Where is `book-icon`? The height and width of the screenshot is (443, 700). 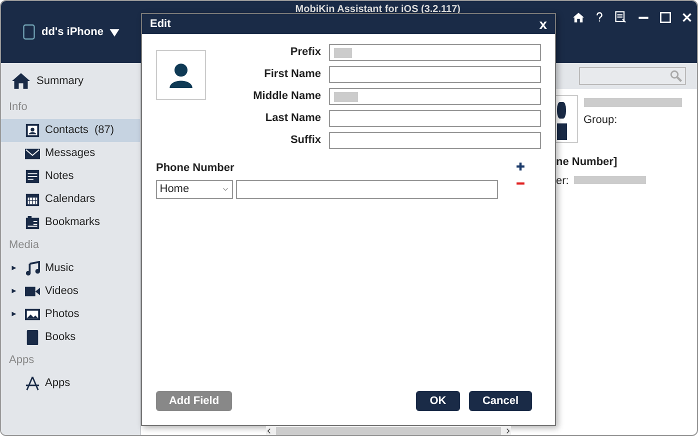
book-icon is located at coordinates (32, 337).